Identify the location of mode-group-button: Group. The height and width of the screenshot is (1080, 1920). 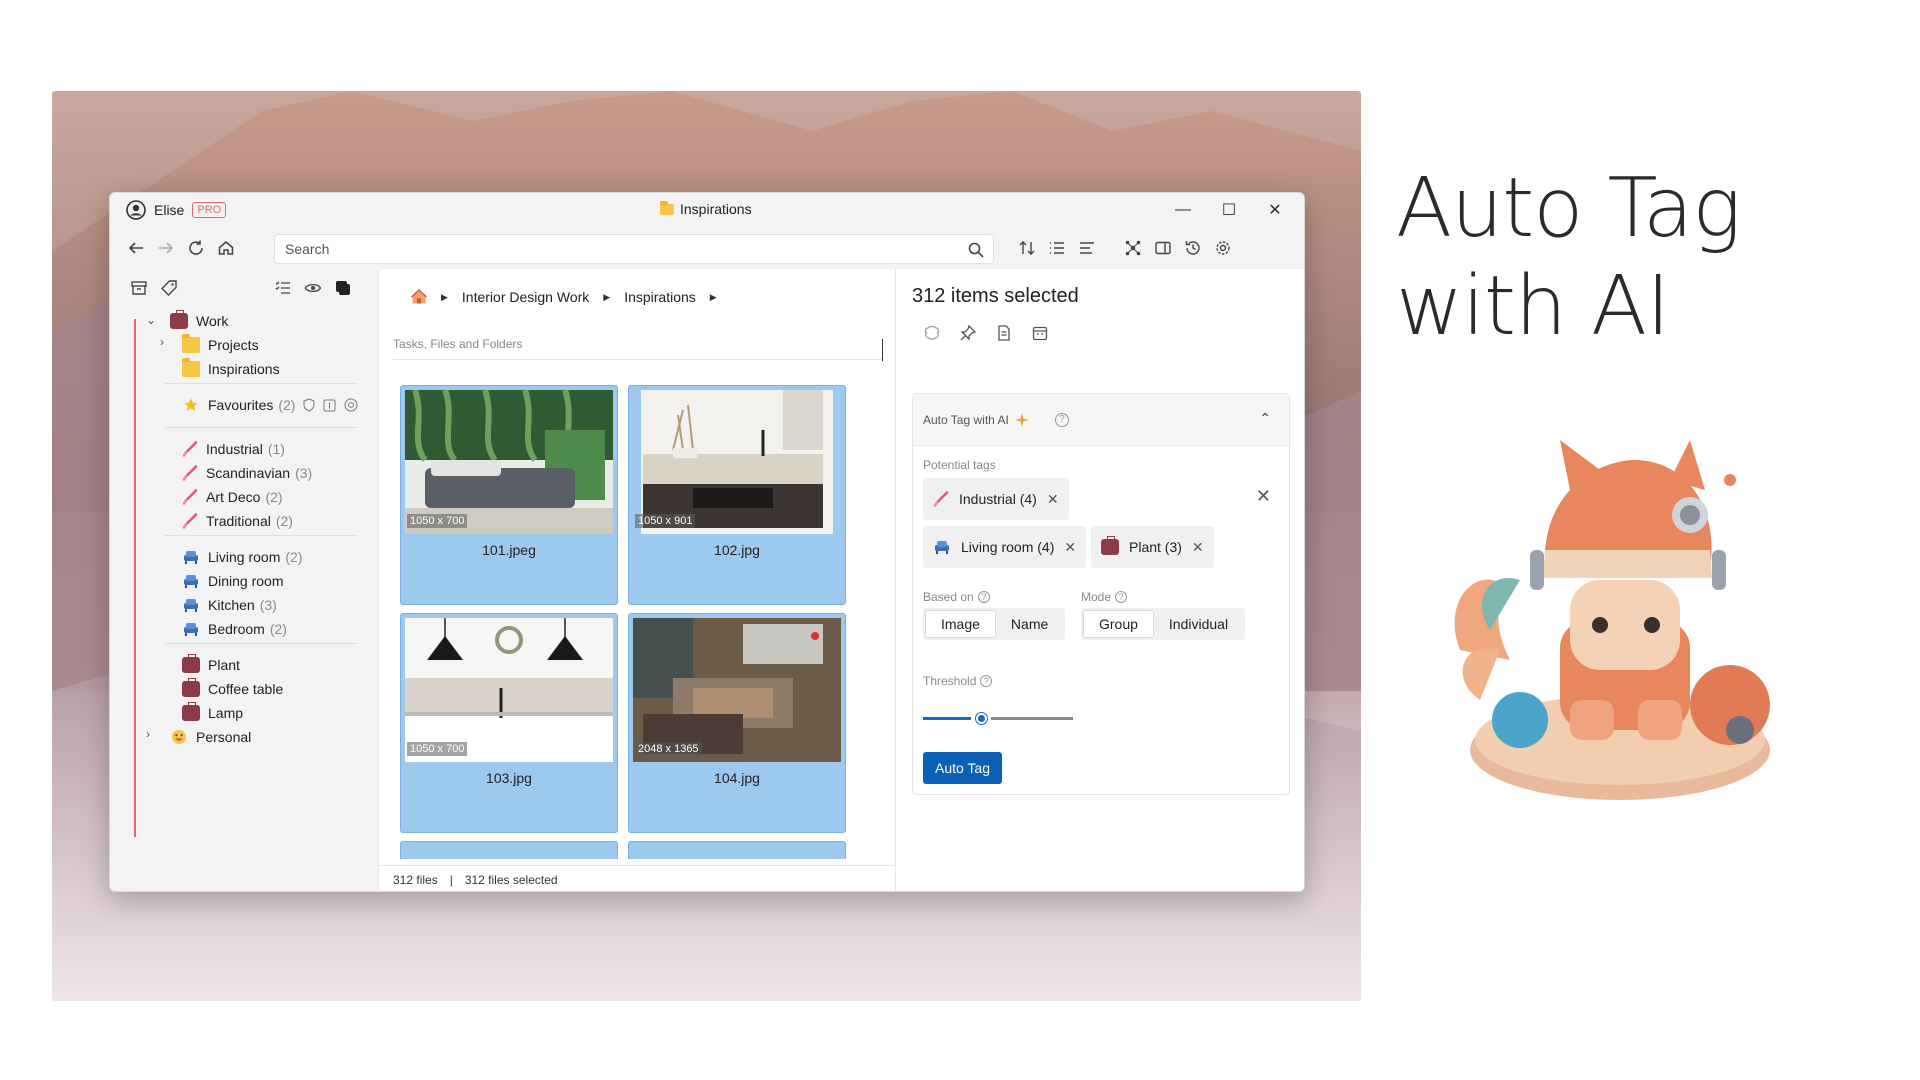
(1118, 624).